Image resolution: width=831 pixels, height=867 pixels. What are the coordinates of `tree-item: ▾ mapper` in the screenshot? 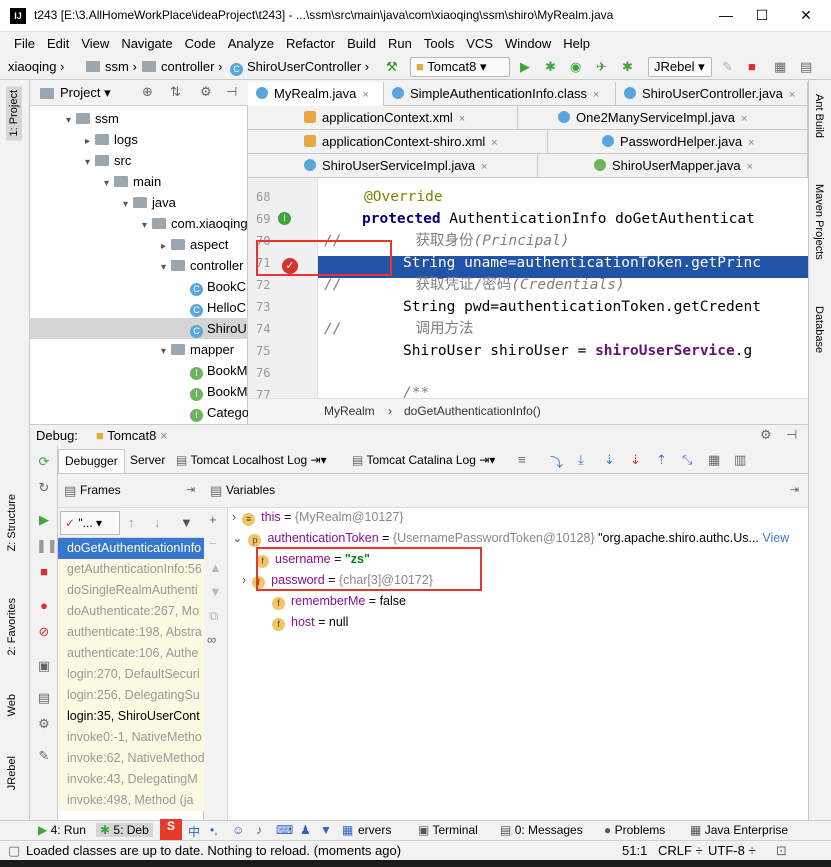 It's located at (132, 349).